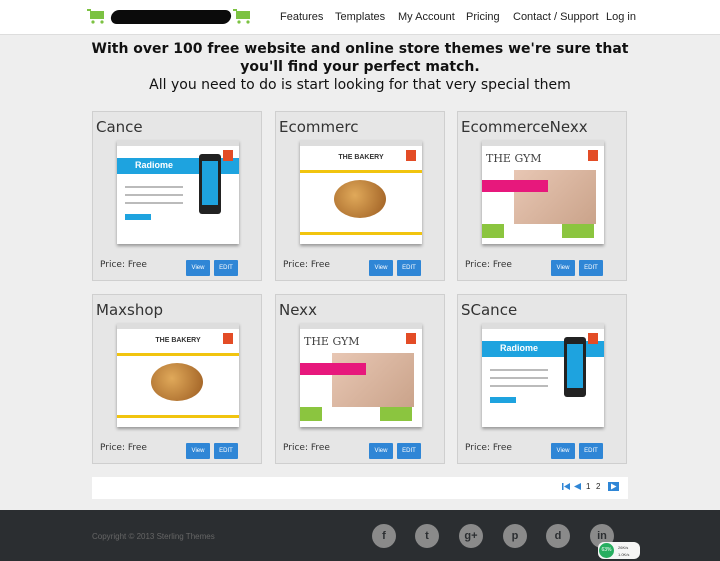 This screenshot has height=561, width=720. What do you see at coordinates (298, 310) in the screenshot?
I see `theme-name: Nexx` at bounding box center [298, 310].